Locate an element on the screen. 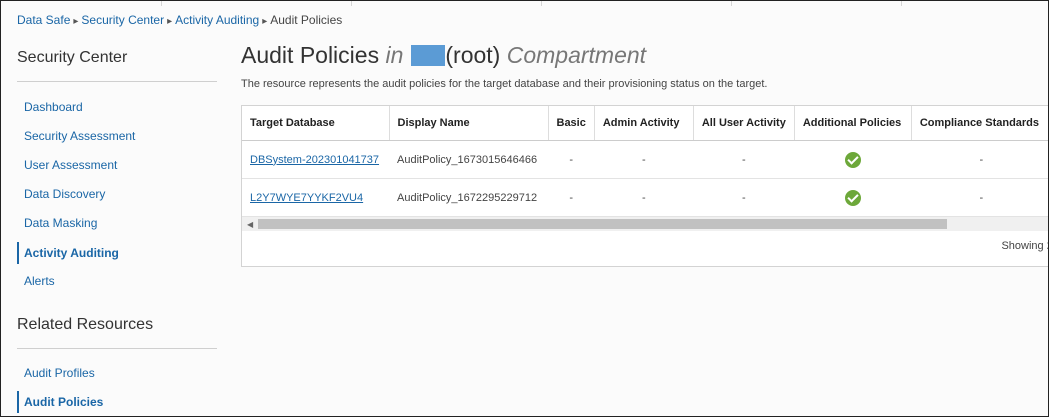  scrollbar-thumb is located at coordinates (602, 224).